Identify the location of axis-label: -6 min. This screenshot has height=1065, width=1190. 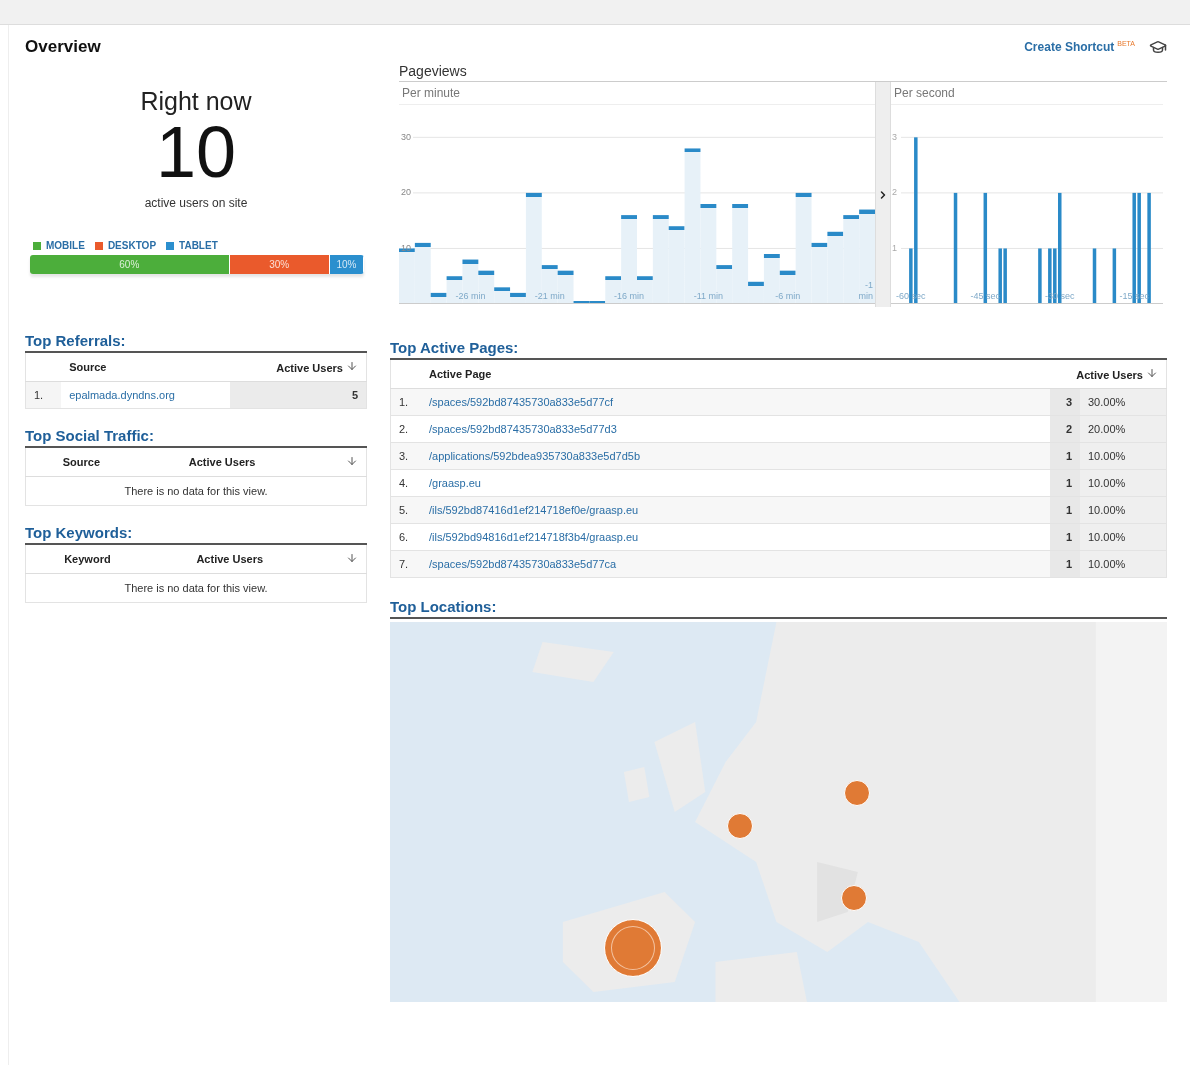
(788, 296).